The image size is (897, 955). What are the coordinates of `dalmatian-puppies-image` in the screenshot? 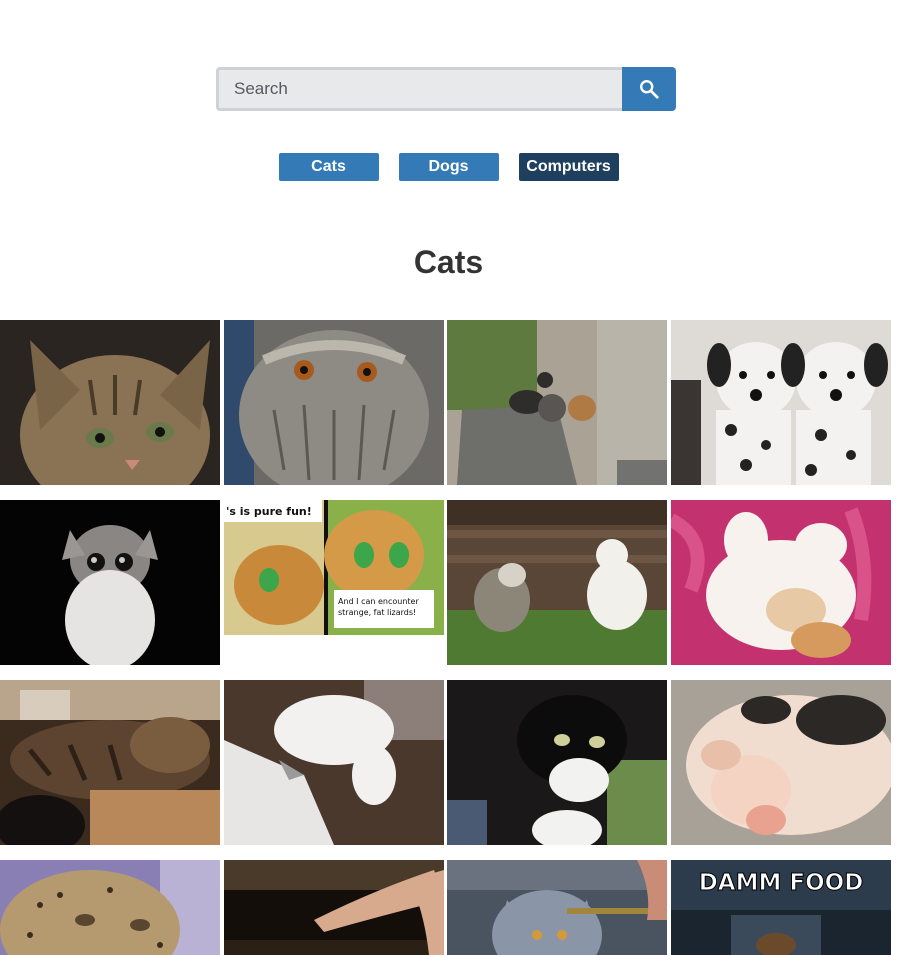 It's located at (781, 402).